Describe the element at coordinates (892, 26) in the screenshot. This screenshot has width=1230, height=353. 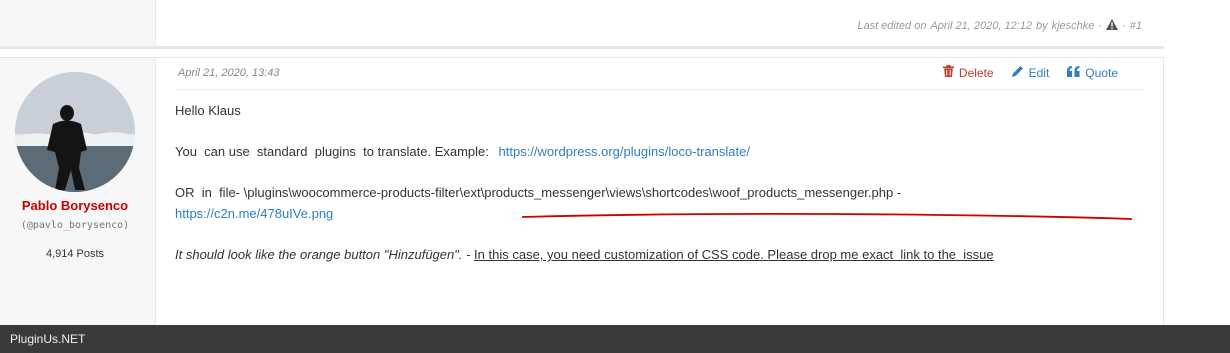
I see `edit-prefix: Last edited on` at that location.